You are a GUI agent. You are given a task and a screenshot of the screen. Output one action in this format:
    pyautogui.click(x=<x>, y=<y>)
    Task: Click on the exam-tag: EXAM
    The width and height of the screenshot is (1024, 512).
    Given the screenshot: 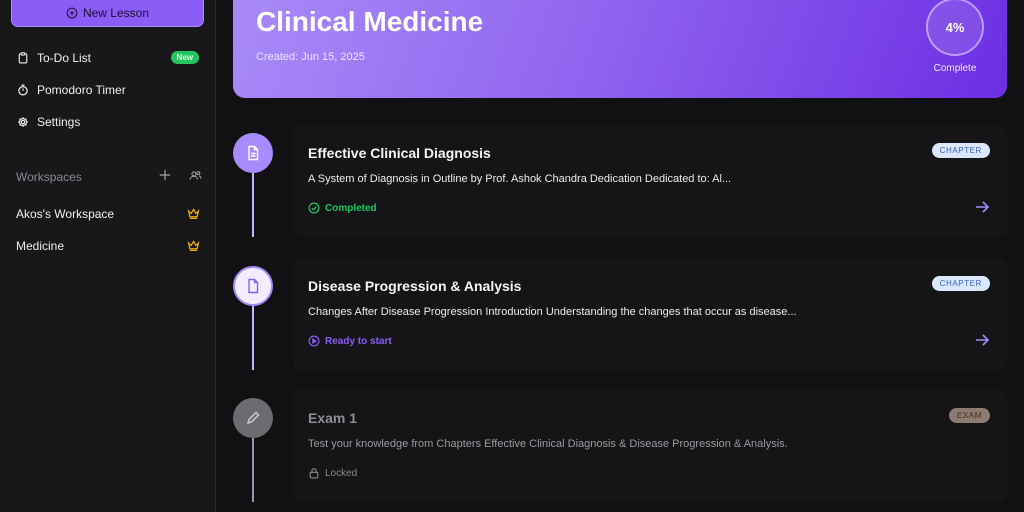 What is the action you would take?
    pyautogui.click(x=969, y=415)
    